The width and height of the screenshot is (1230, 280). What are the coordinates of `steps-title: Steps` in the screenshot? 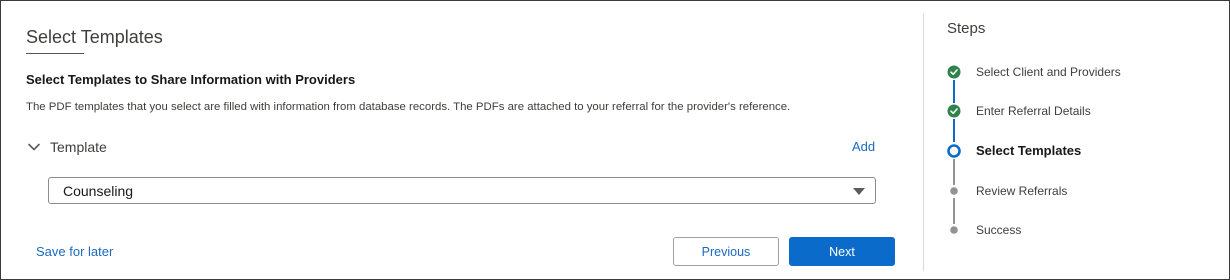 It's located at (966, 28).